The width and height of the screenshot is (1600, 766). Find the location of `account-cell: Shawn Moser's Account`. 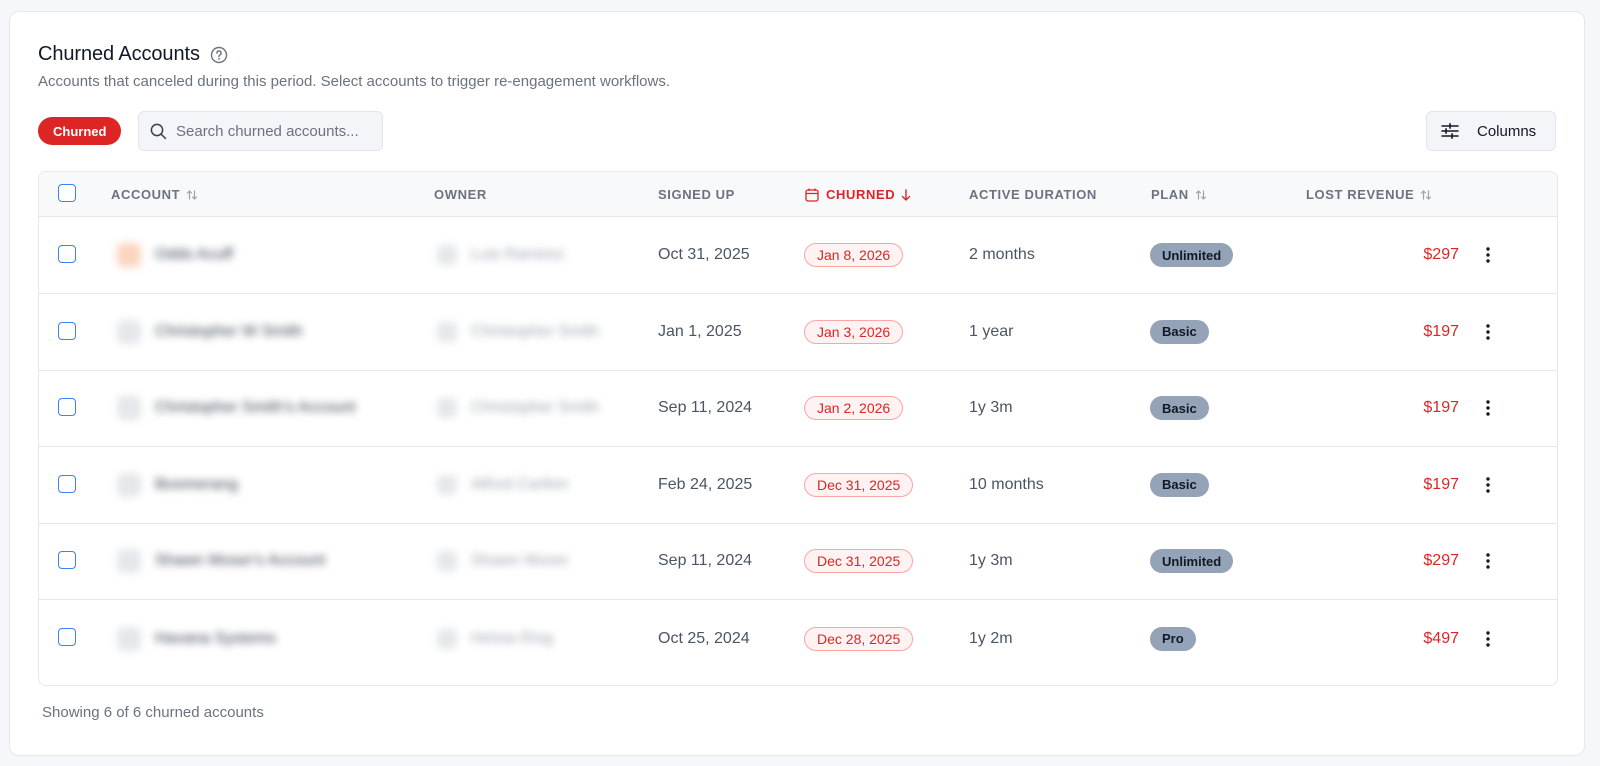

account-cell: Shawn Moser's Account is located at coordinates (221, 561).